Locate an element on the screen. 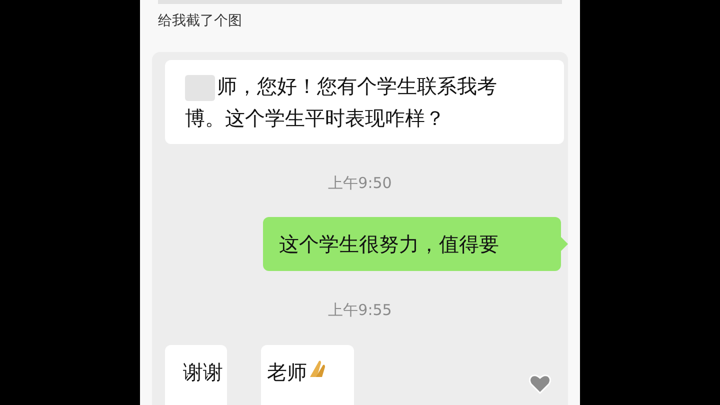  caption-text: 给我截了个图 is located at coordinates (200, 21).